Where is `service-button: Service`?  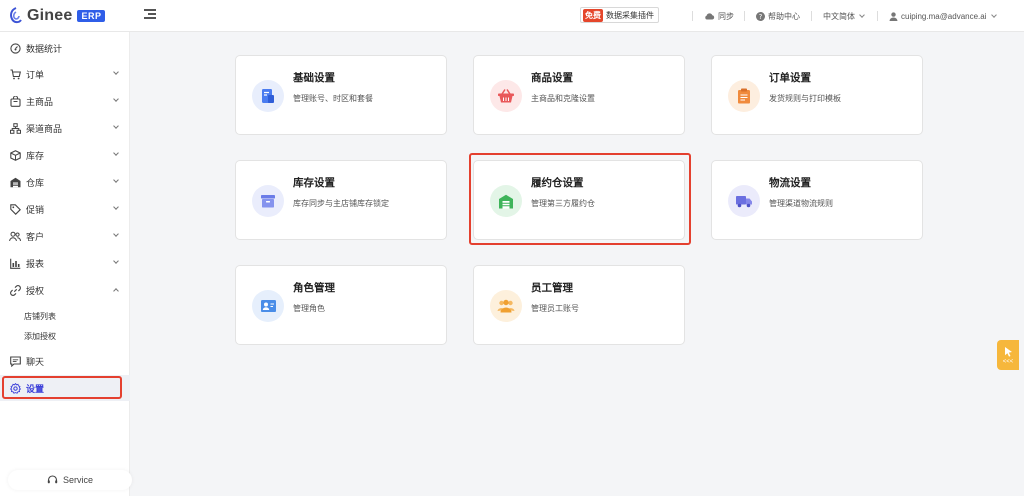 service-button: Service is located at coordinates (70, 480).